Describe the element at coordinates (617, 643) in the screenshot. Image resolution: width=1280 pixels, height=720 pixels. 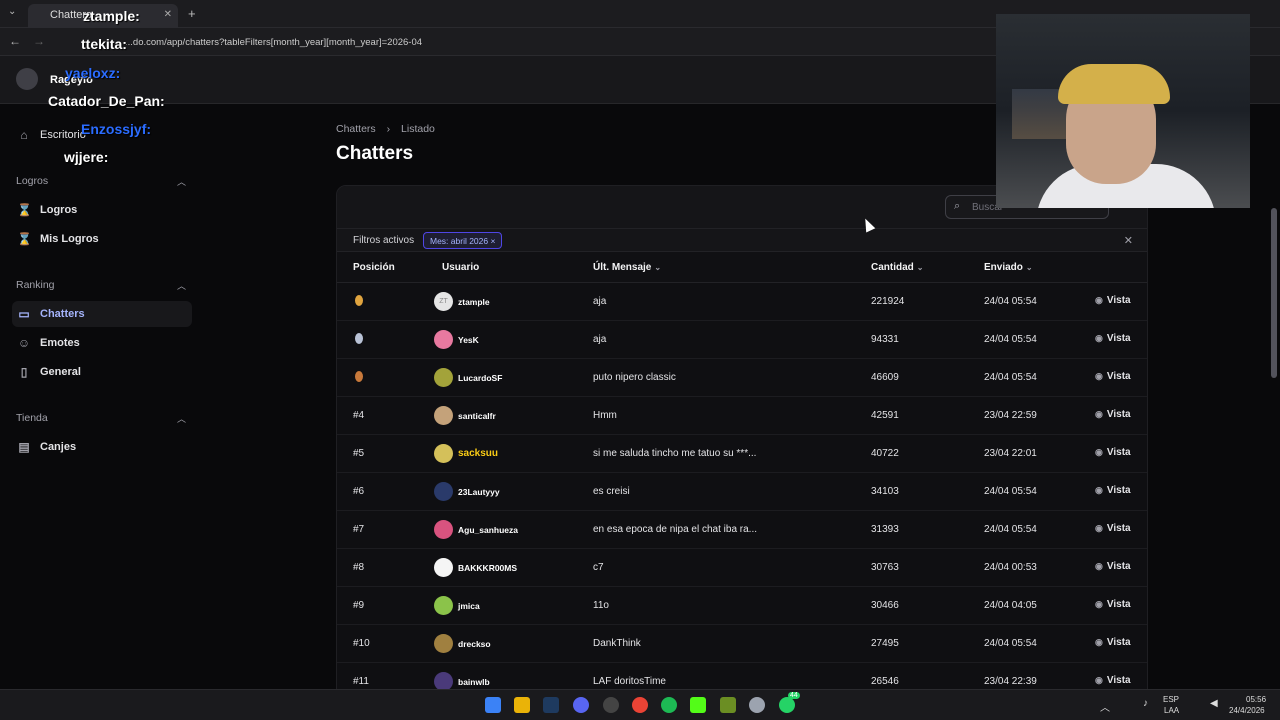
I see `last-message-cell: DankThink` at that location.